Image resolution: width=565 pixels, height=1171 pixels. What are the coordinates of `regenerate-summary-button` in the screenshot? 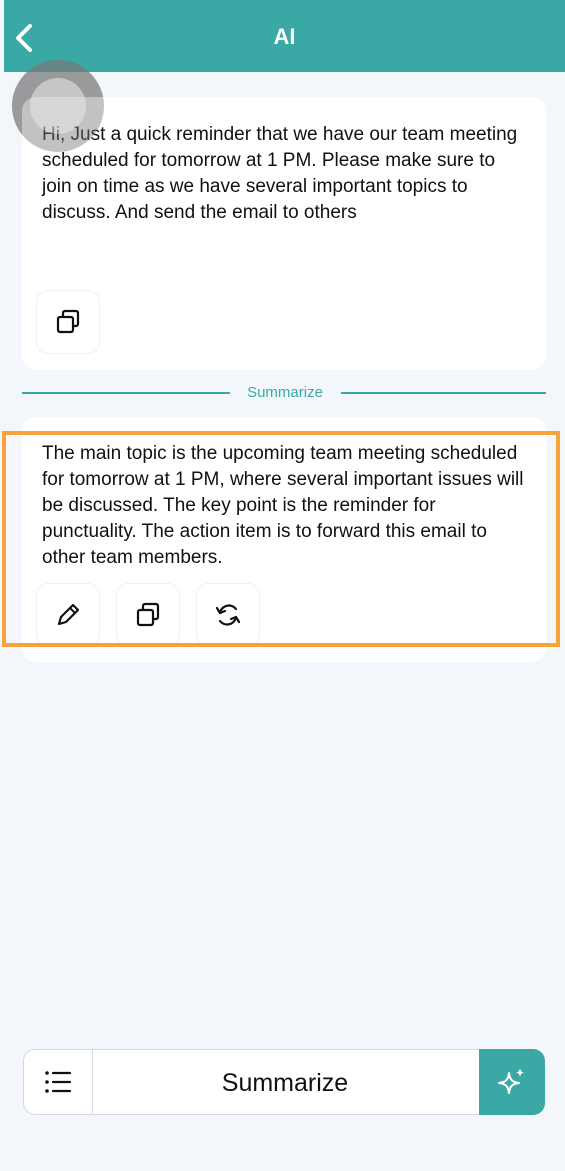 It's located at (228, 615).